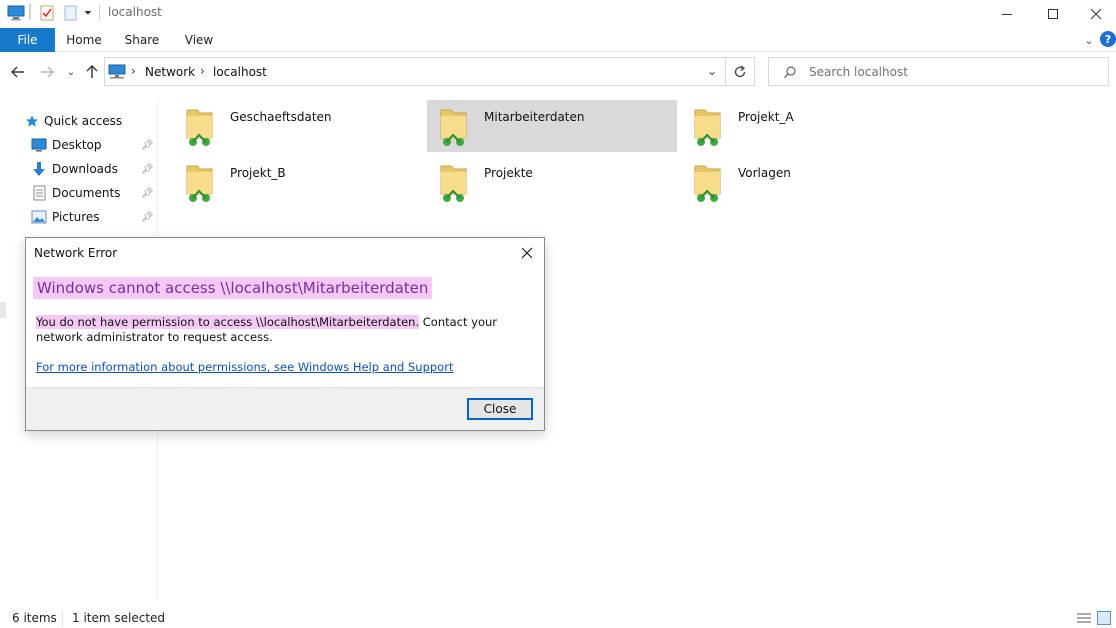  I want to click on download-icon, so click(39, 169).